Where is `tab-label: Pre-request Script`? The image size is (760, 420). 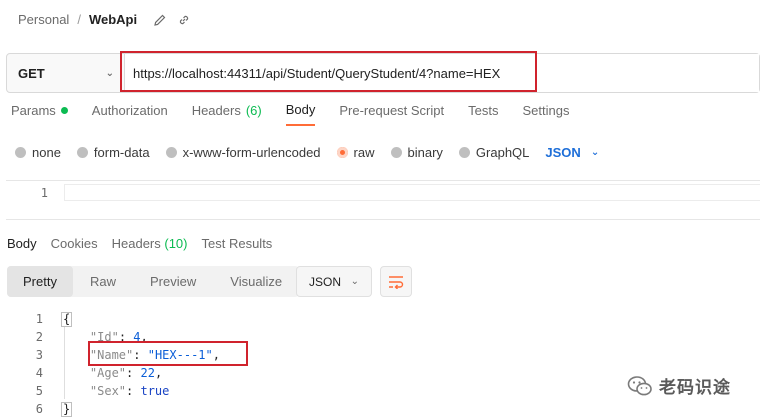
tab-label: Pre-request Script is located at coordinates (392, 110).